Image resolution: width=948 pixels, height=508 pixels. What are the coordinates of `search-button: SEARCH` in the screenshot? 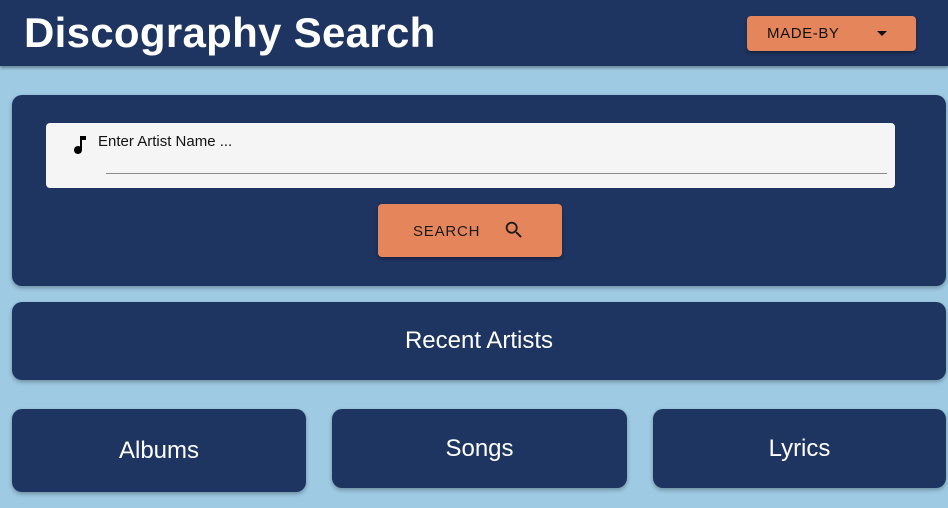 It's located at (470, 230).